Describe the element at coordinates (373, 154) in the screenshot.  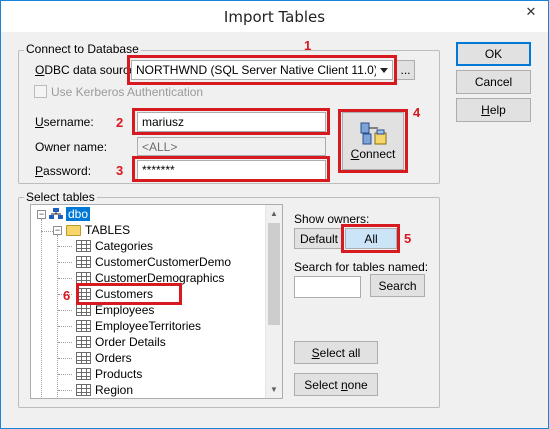
I see `connect-button-label: Connect` at that location.